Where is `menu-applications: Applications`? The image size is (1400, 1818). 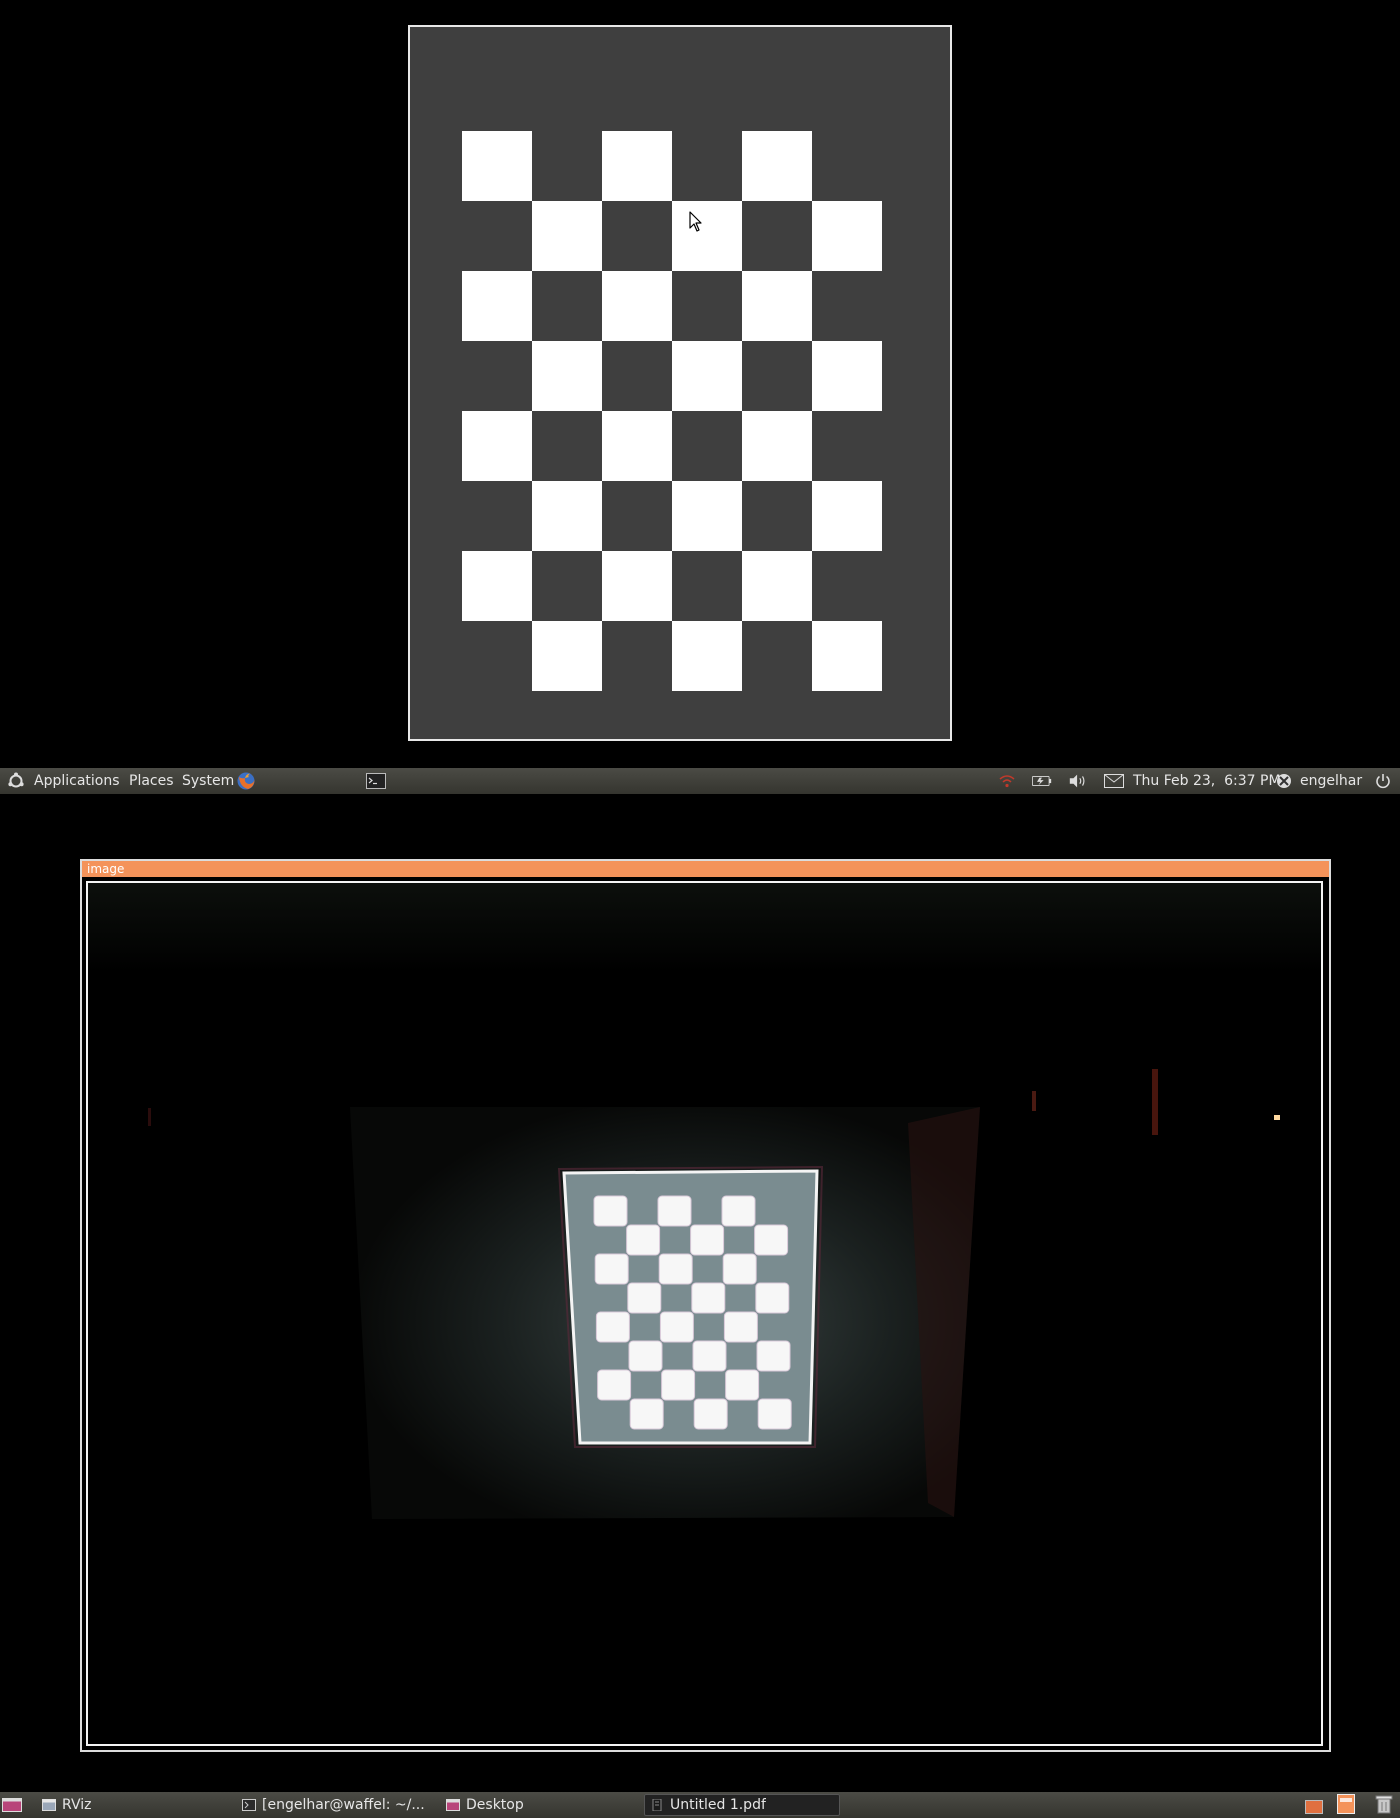 menu-applications: Applications is located at coordinates (77, 781).